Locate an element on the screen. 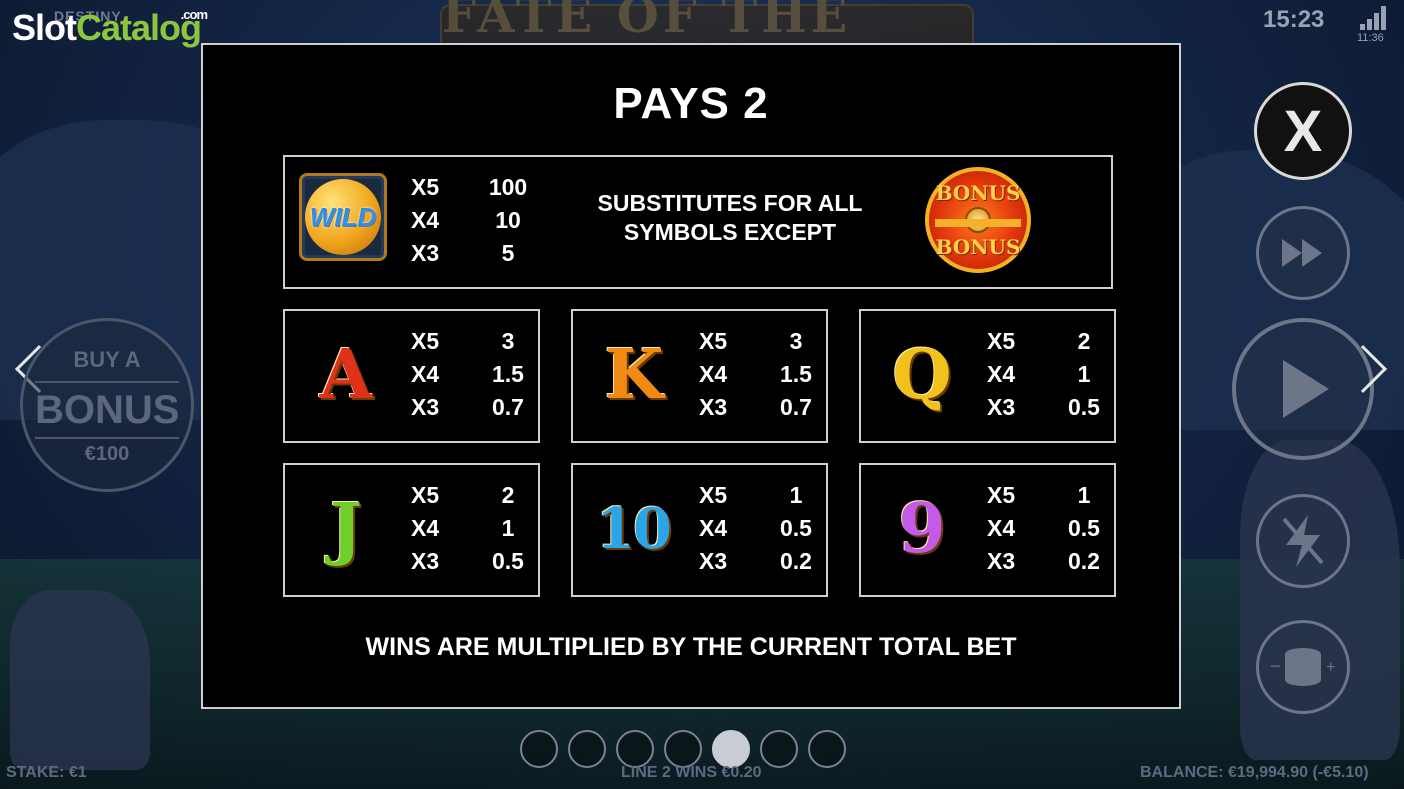 Image resolution: width=1404 pixels, height=789 pixels. watermark-suffix: .com is located at coordinates (194, 14).